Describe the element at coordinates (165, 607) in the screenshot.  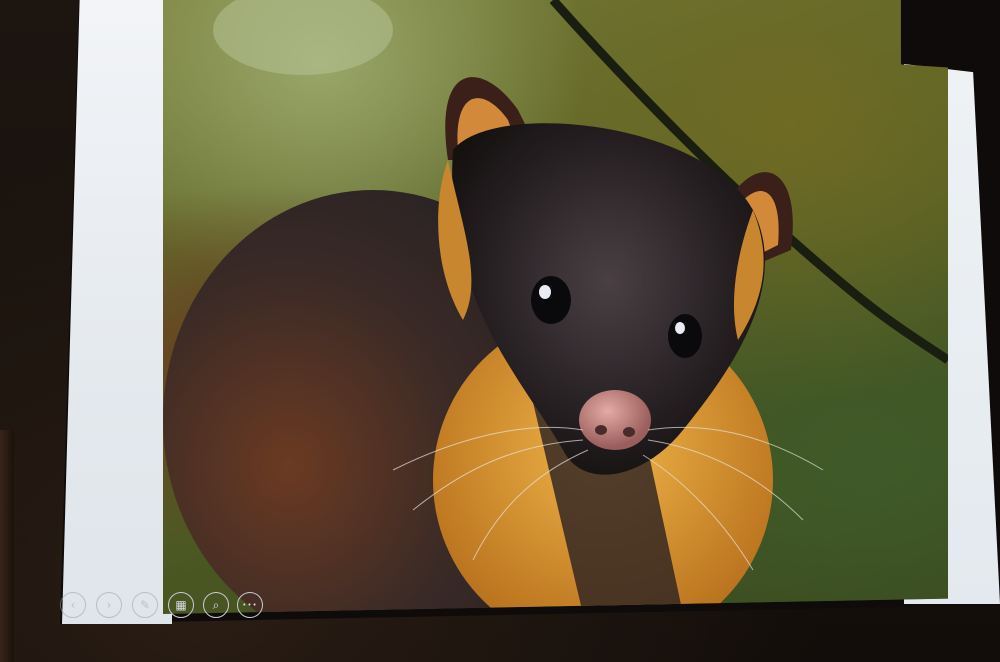
I see `slideshow-controls: ‹ › ✎ ▦ ⌕ •••` at that location.